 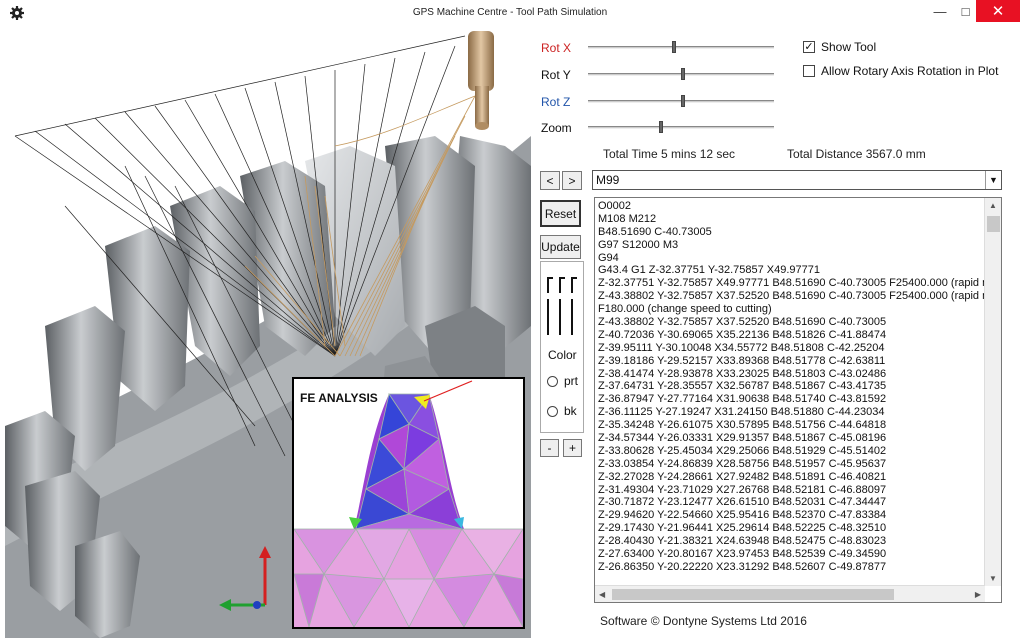 I want to click on prt-radio, so click(x=552, y=381).